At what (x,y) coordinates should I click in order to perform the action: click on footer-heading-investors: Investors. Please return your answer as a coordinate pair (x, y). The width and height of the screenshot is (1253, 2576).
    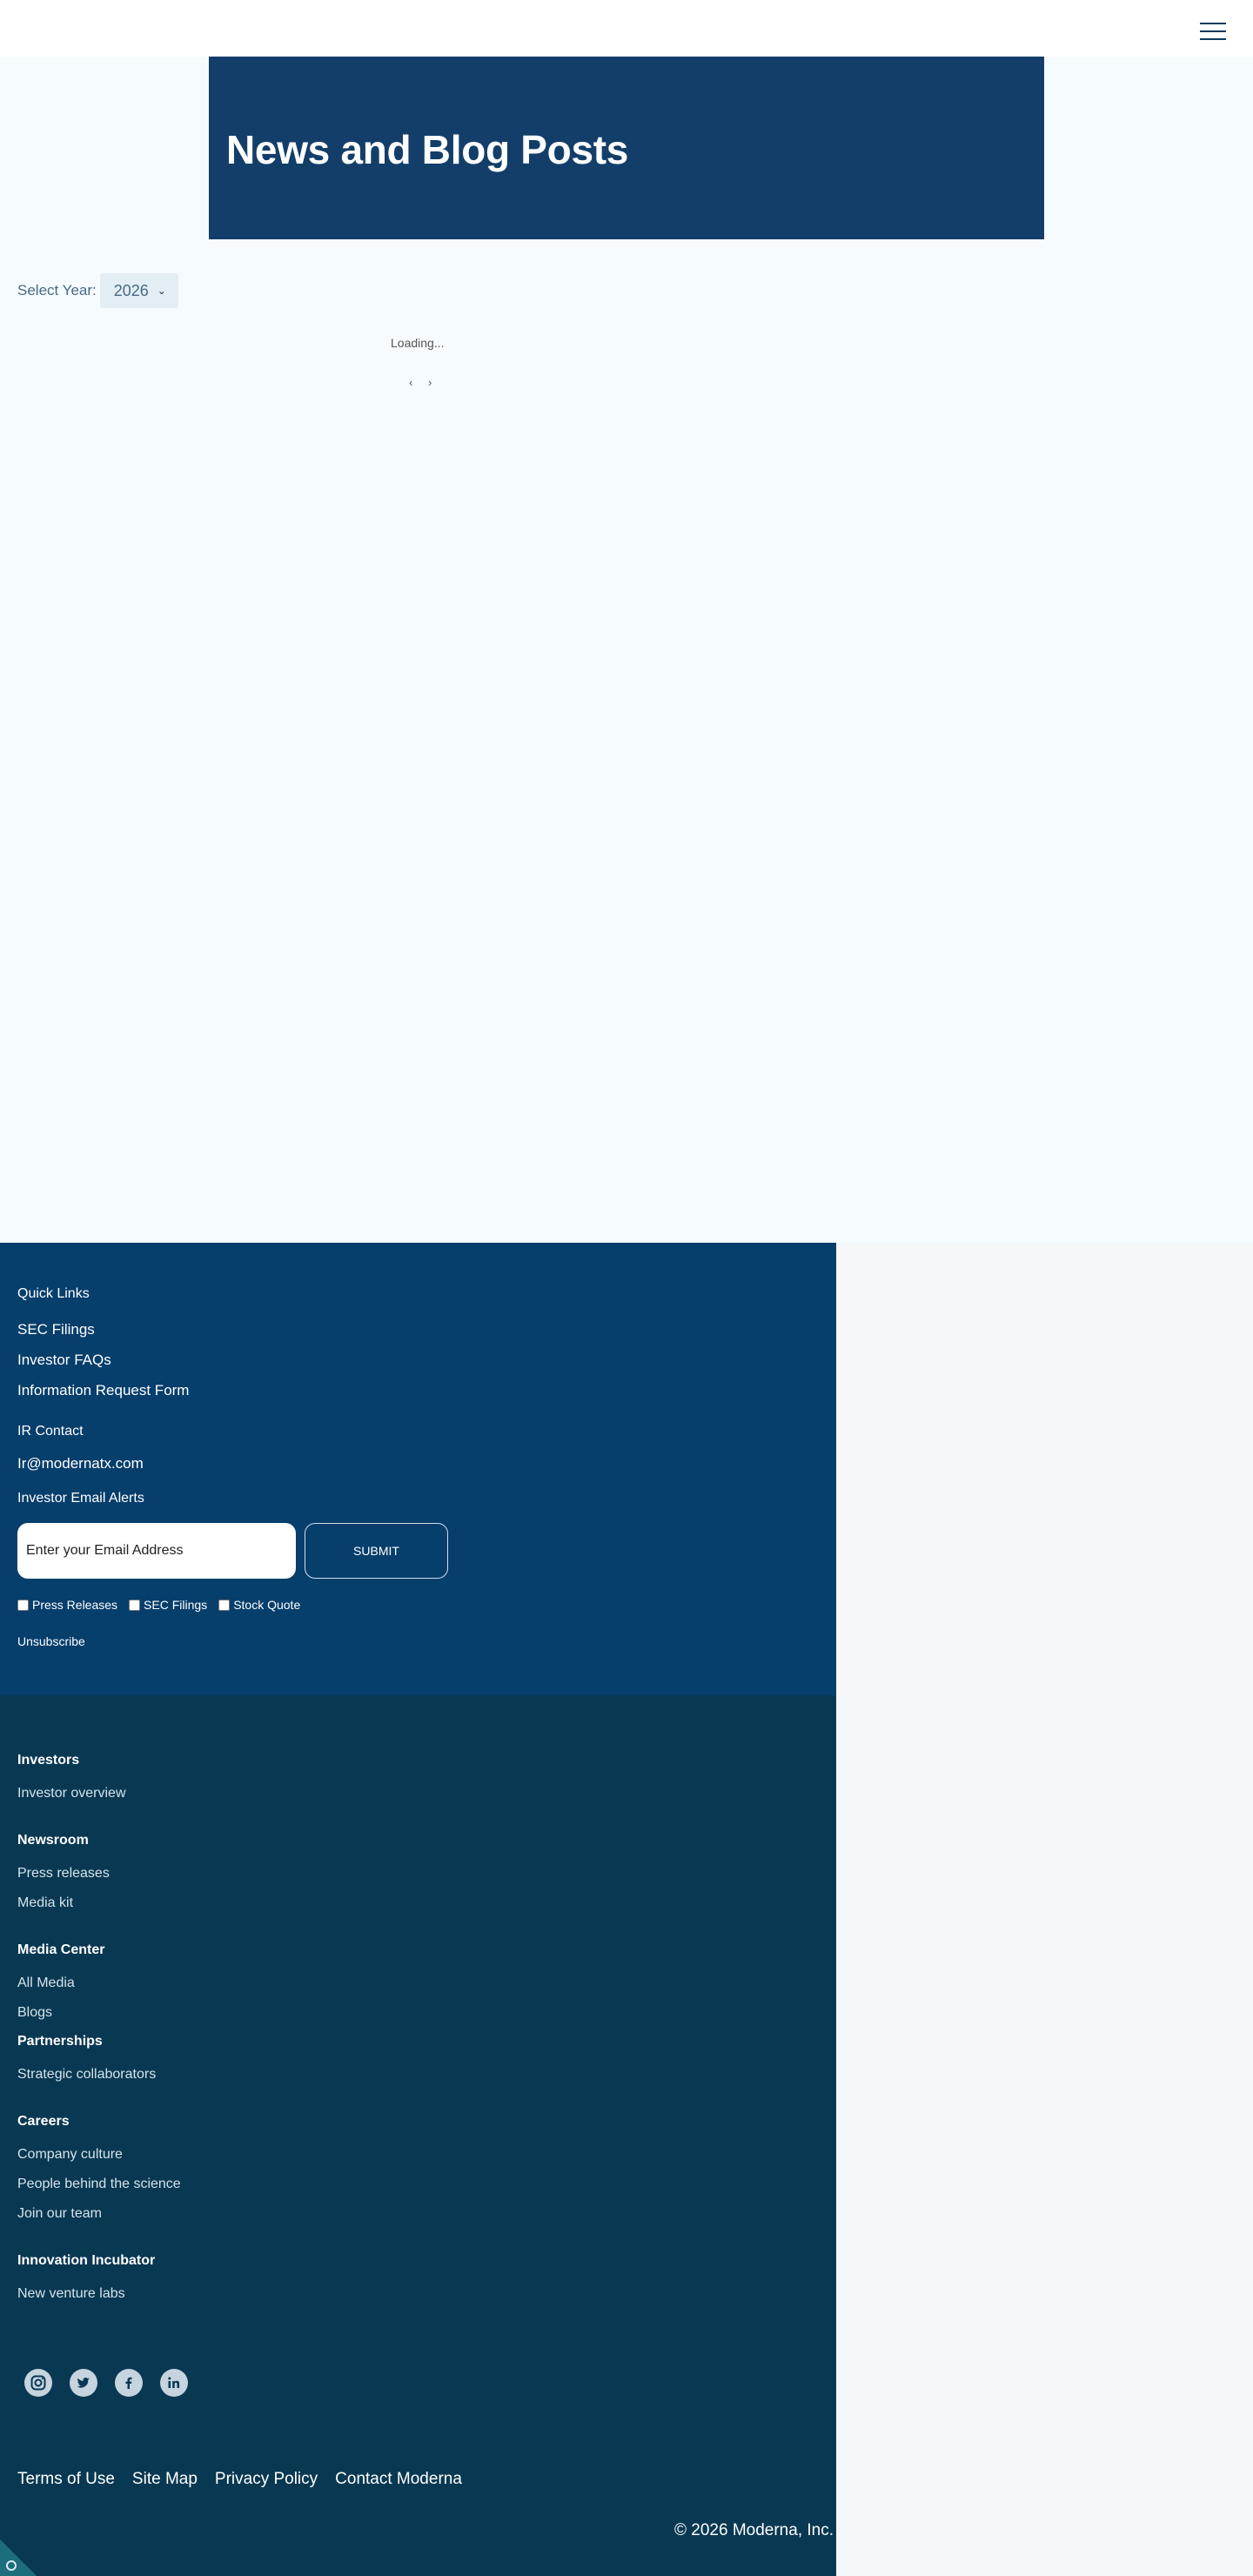
    Looking at the image, I should click on (48, 1760).